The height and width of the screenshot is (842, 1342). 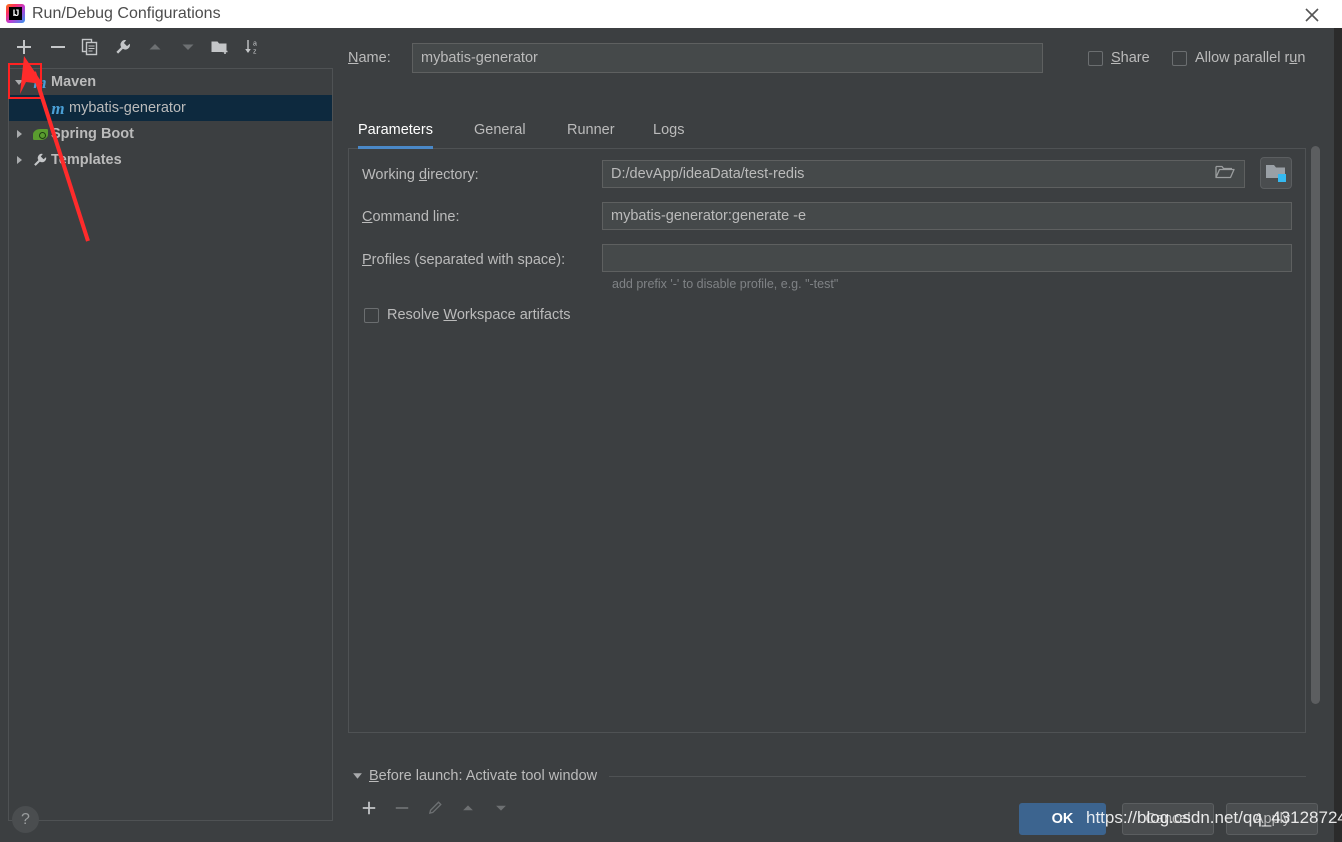 I want to click on edit-templates-button, so click(x=123, y=47).